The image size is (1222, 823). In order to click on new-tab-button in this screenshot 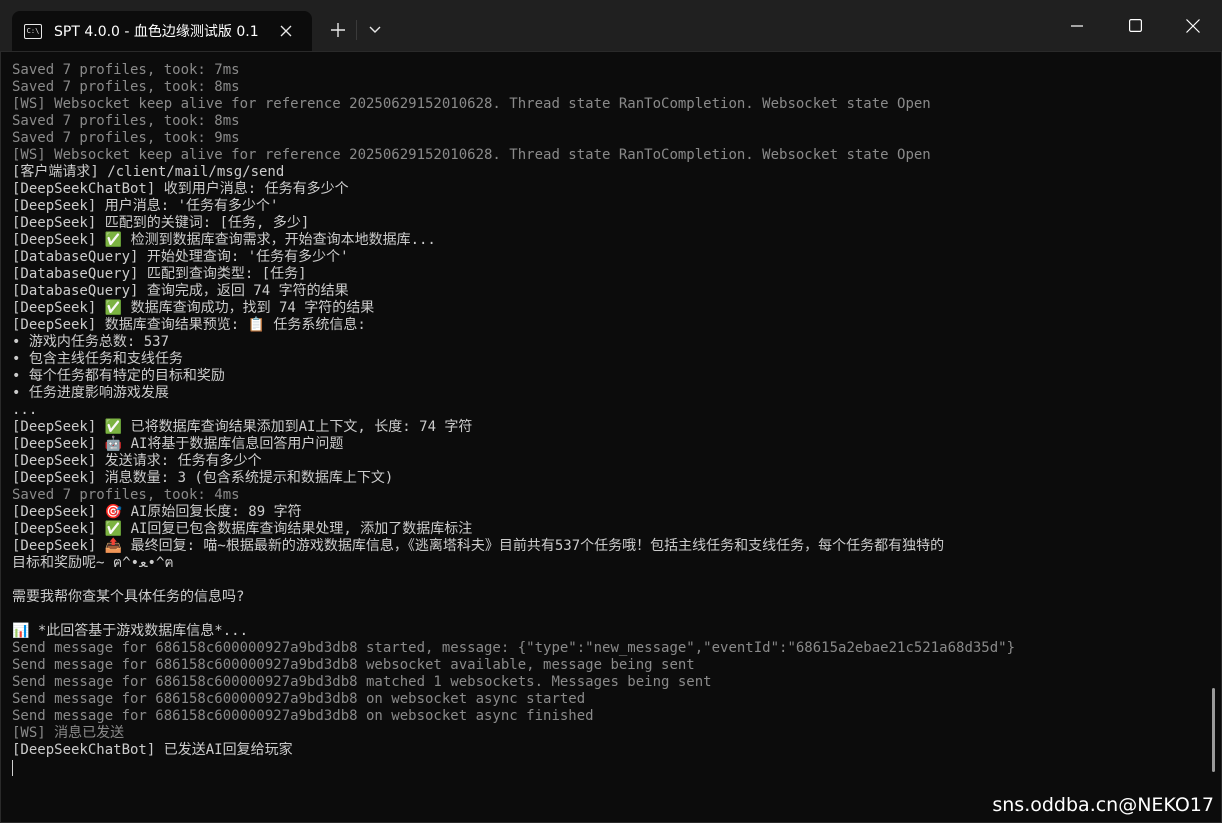, I will do `click(338, 30)`.